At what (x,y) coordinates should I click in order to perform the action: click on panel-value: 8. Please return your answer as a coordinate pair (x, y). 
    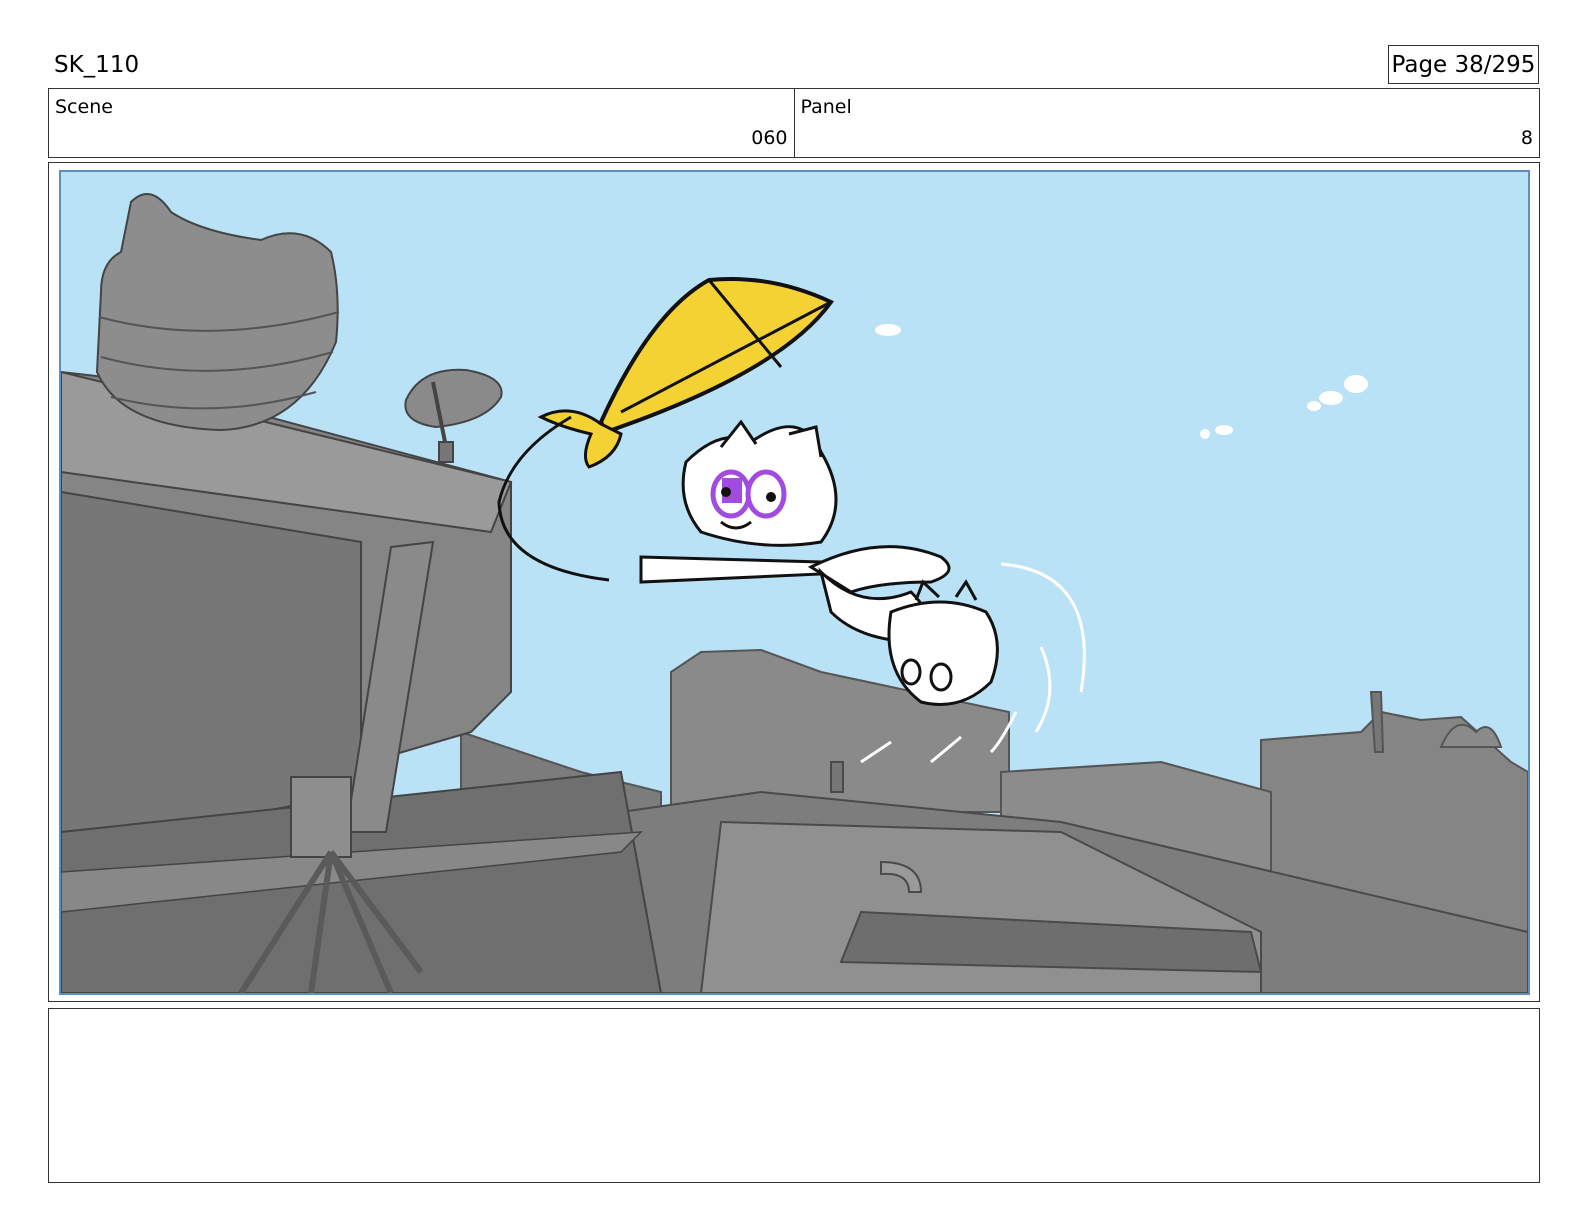
    Looking at the image, I should click on (1526, 138).